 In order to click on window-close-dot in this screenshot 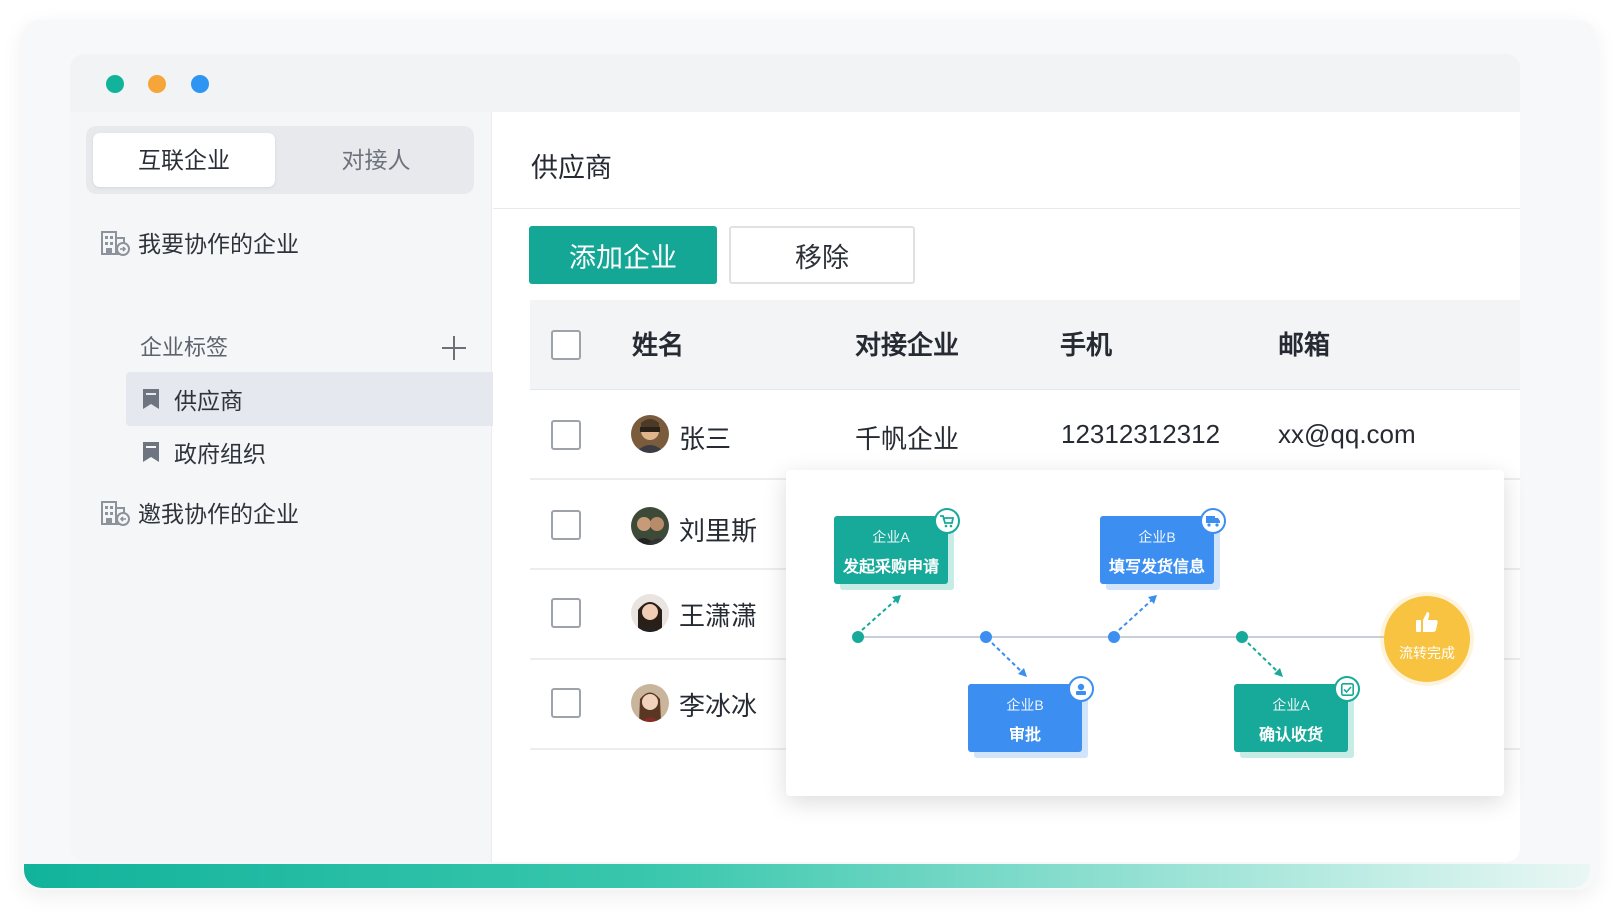, I will do `click(115, 84)`.